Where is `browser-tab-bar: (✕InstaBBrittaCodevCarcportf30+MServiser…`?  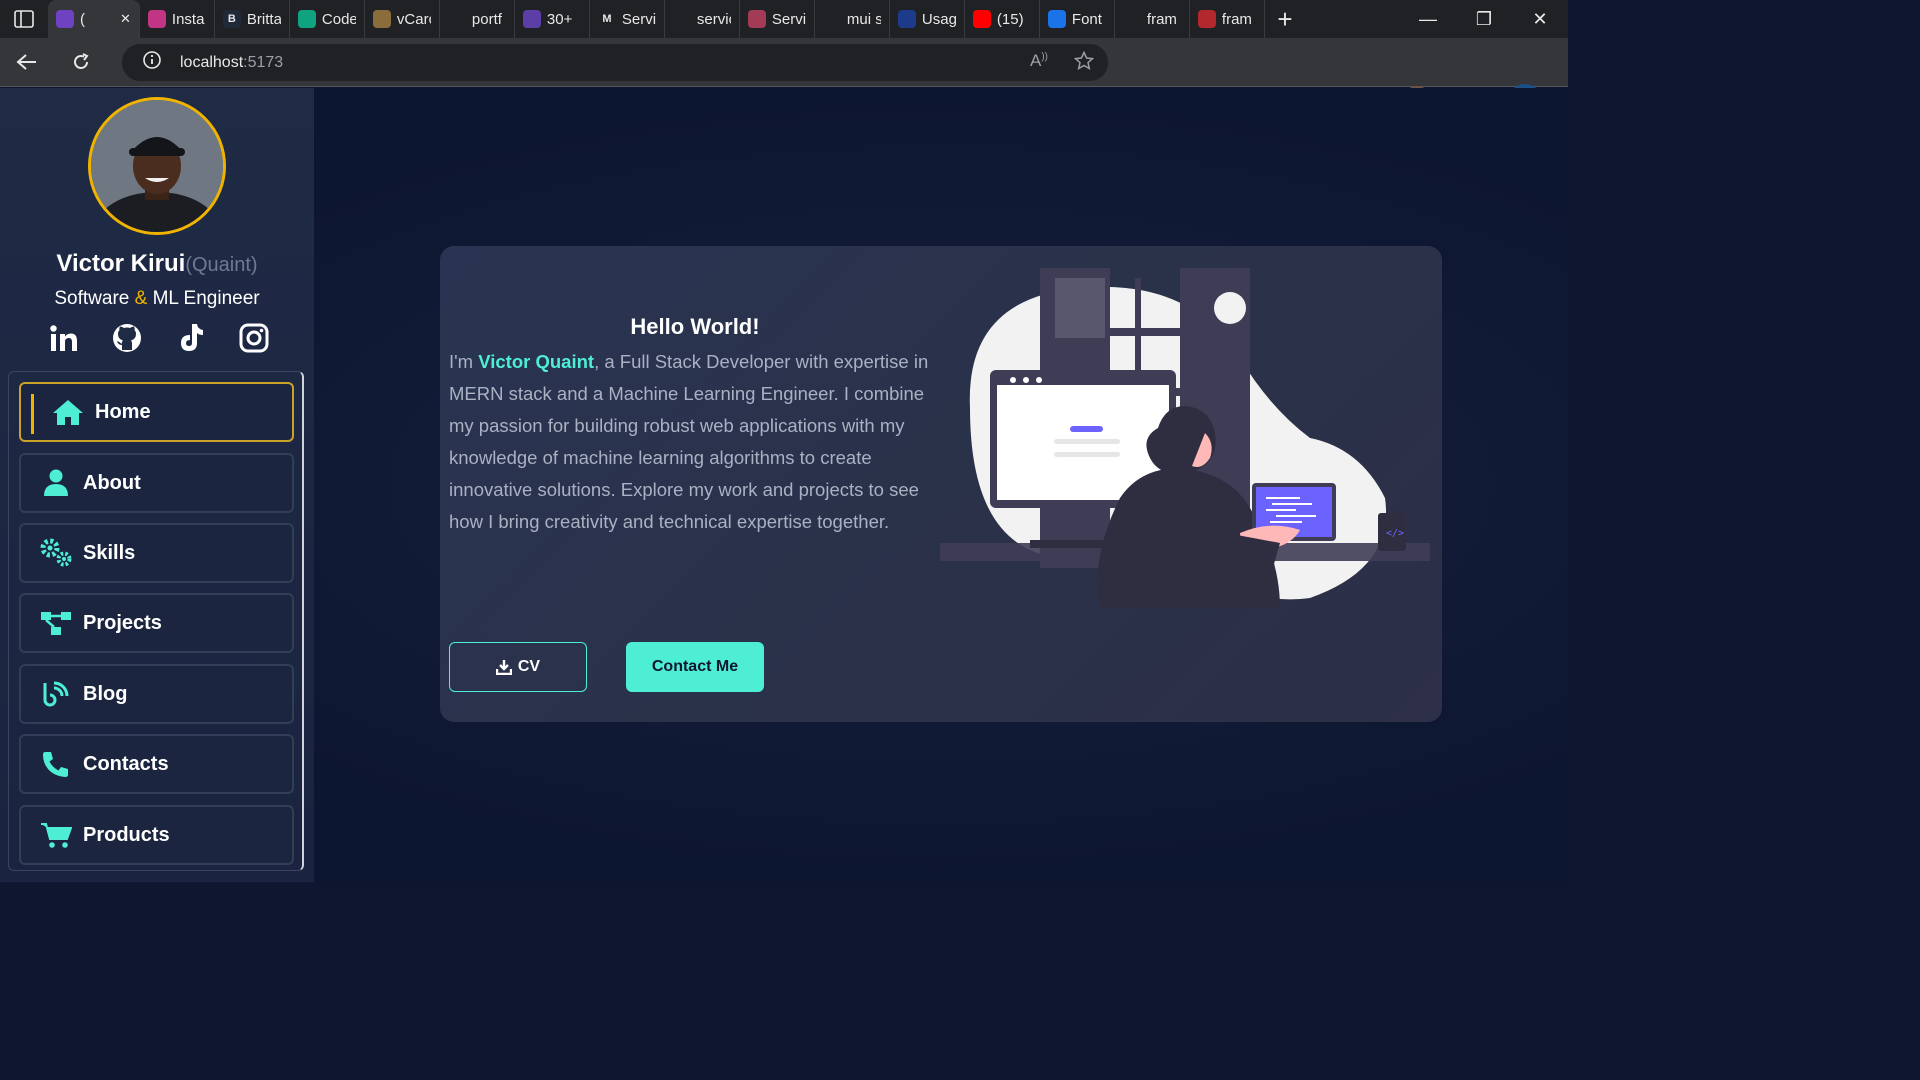 browser-tab-bar: (✕InstaBBrittaCodevCarcportf30+MServiser… is located at coordinates (784, 19).